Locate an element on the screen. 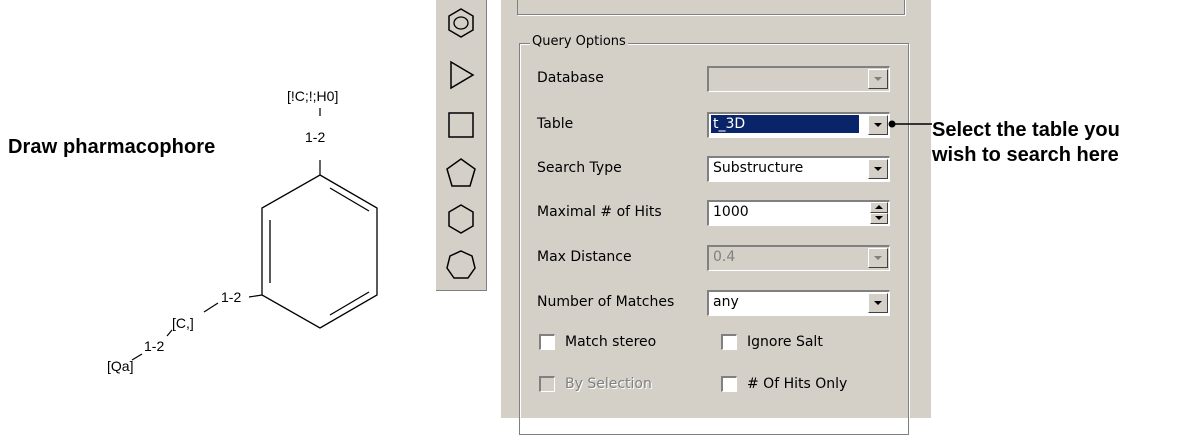 This screenshot has height=435, width=1192. atom-mid-label: [C,] is located at coordinates (183, 323).